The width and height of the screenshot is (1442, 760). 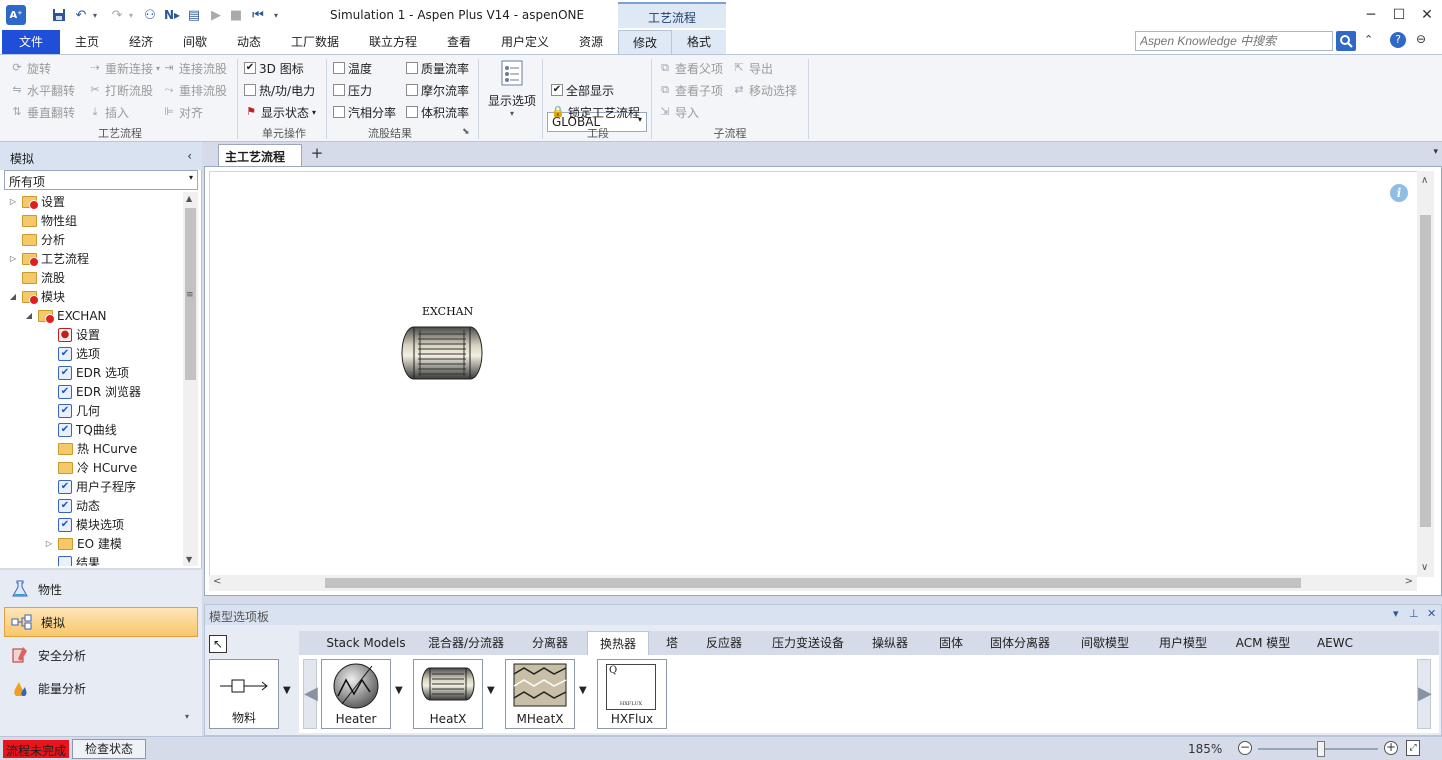 I want to click on scroll-up-icon: ▲, so click(x=189, y=198).